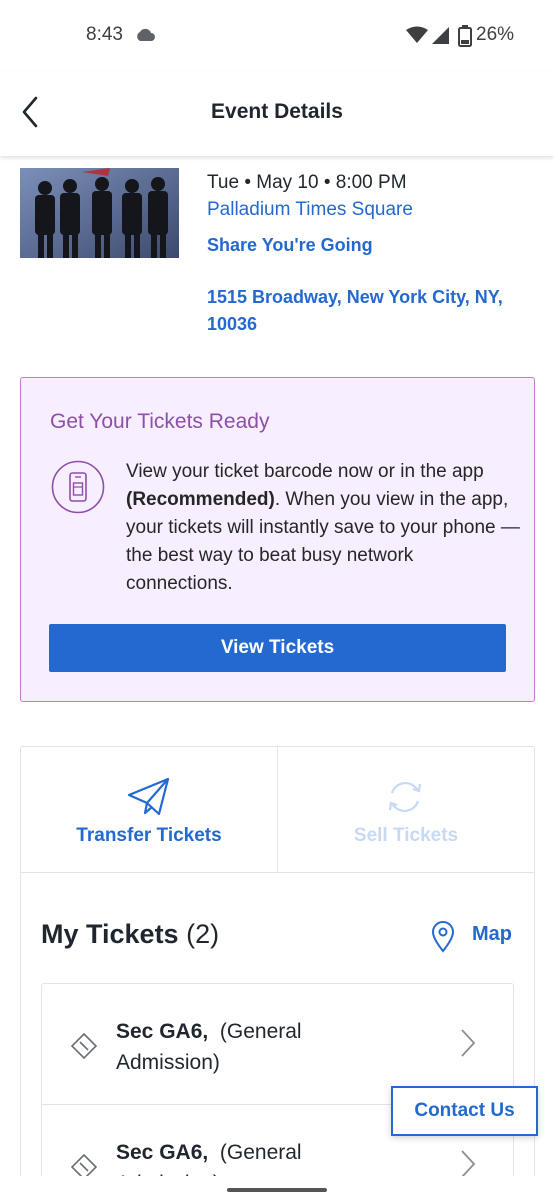  Describe the element at coordinates (310, 210) in the screenshot. I see `event-venue-link: Palladium Times Square` at that location.